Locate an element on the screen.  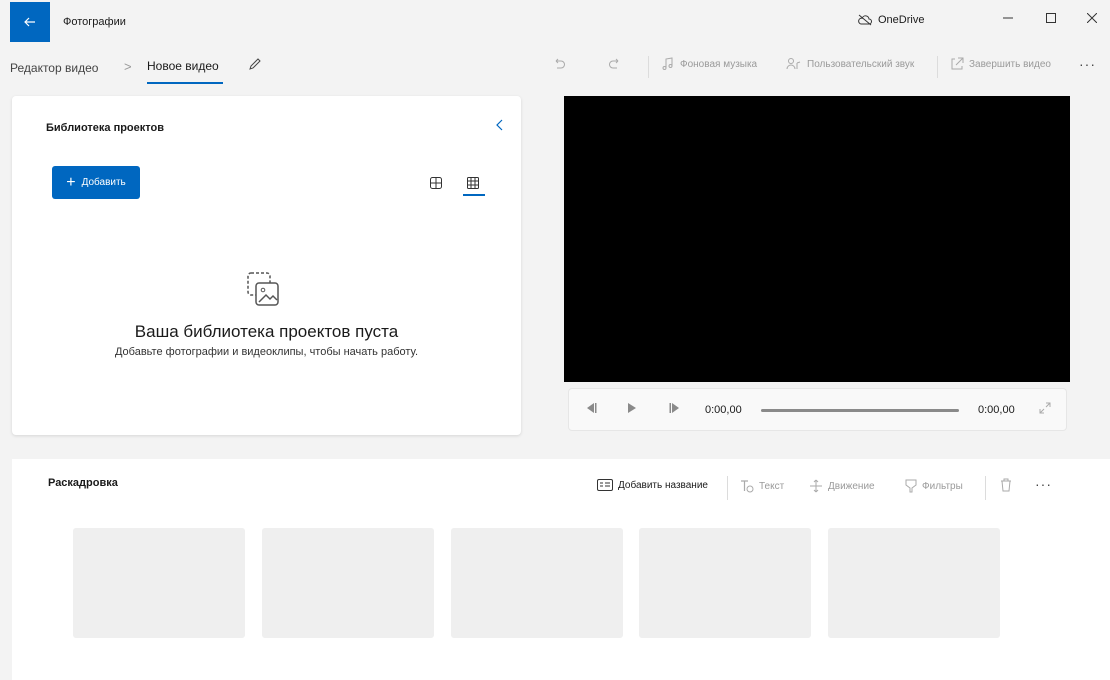
add-title-card-button: Добавить название is located at coordinates (652, 485).